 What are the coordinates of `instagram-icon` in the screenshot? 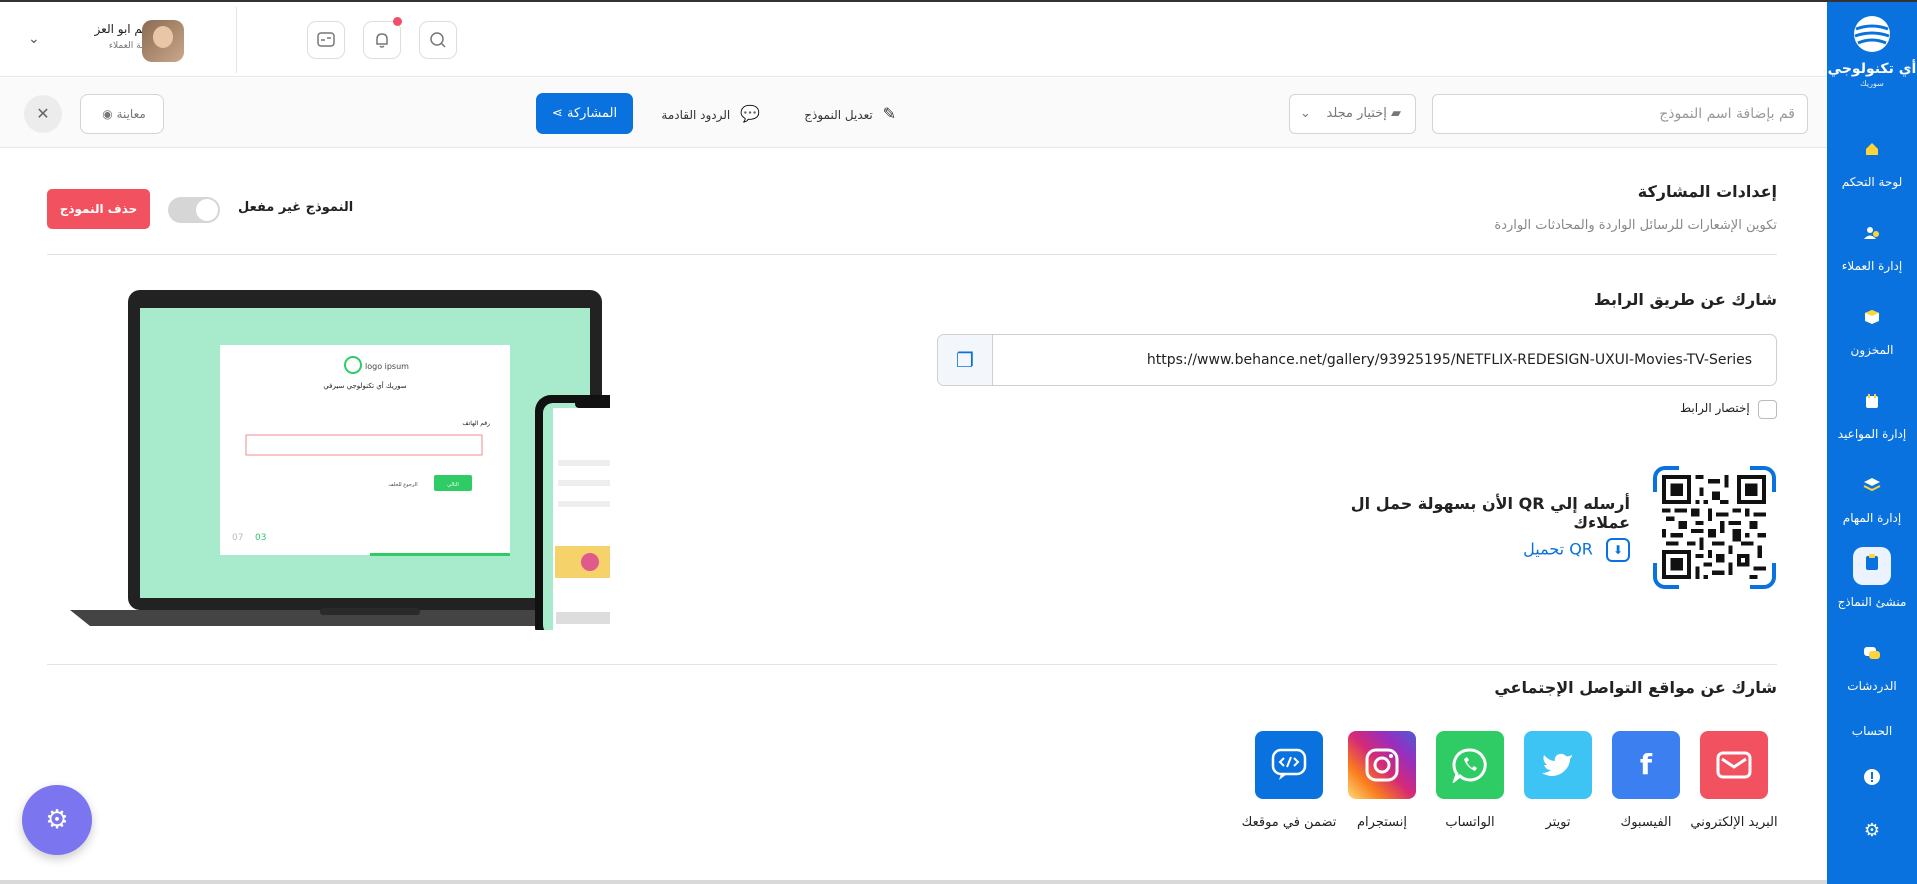 It's located at (1382, 765).